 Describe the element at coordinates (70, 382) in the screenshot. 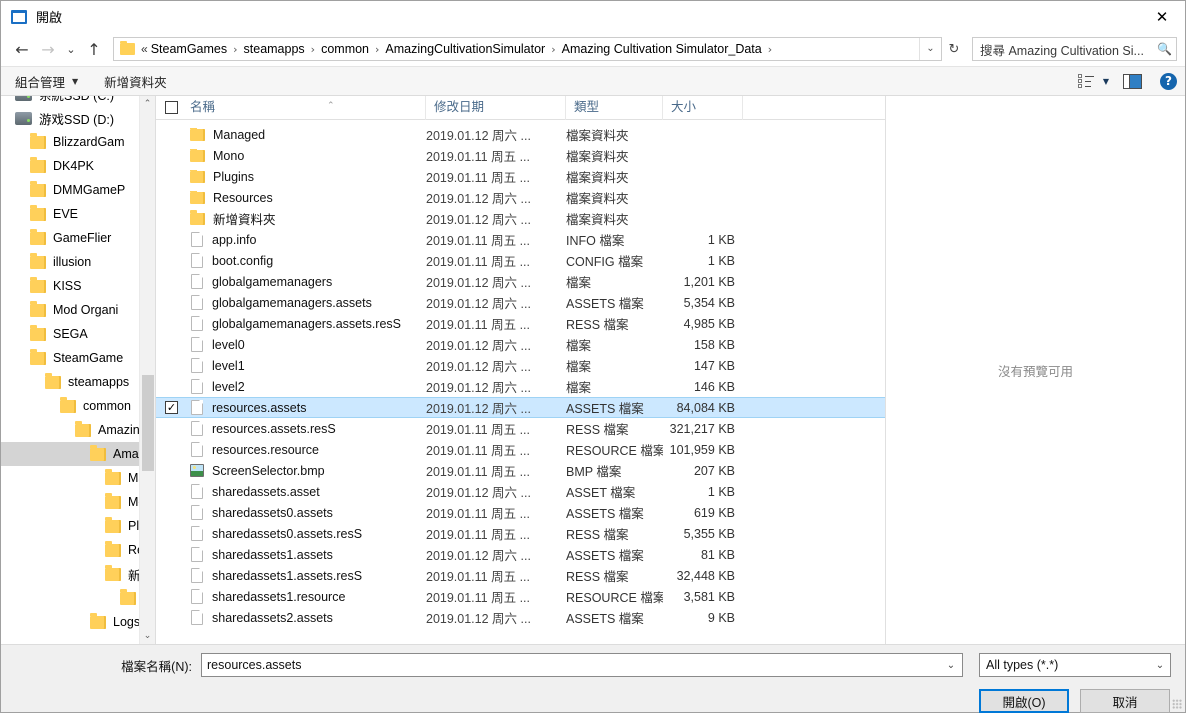

I see `tree-item: steamapps` at that location.